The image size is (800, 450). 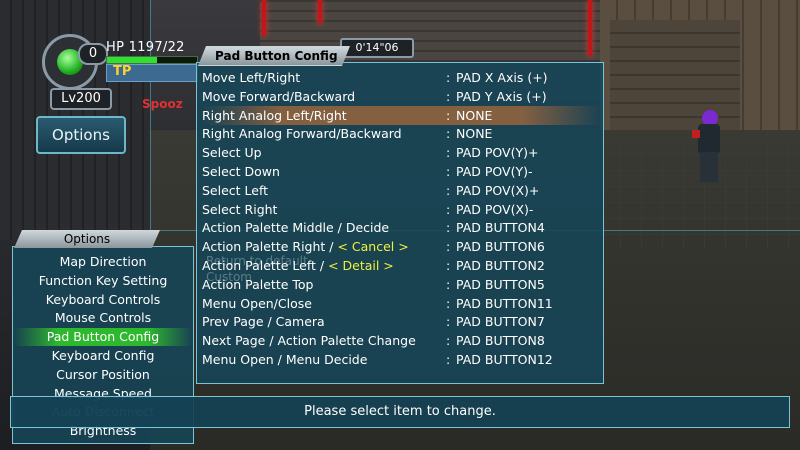 I want to click on hp-readout: HP 1197/22, so click(x=145, y=47).